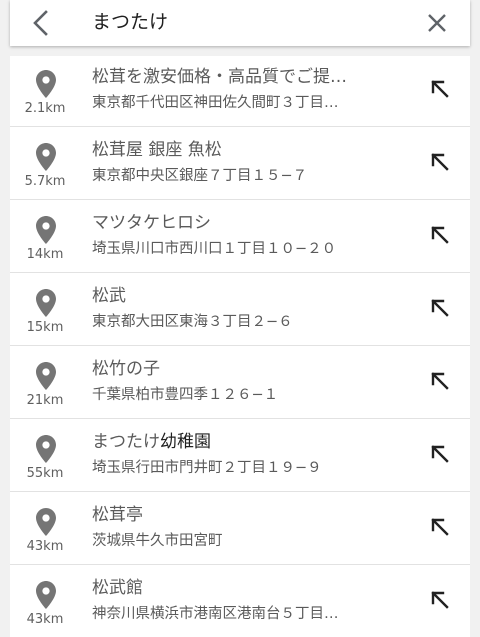  What do you see at coordinates (192, 322) in the screenshot?
I see `result-address: 東京都大田区東海３丁目２−６` at bounding box center [192, 322].